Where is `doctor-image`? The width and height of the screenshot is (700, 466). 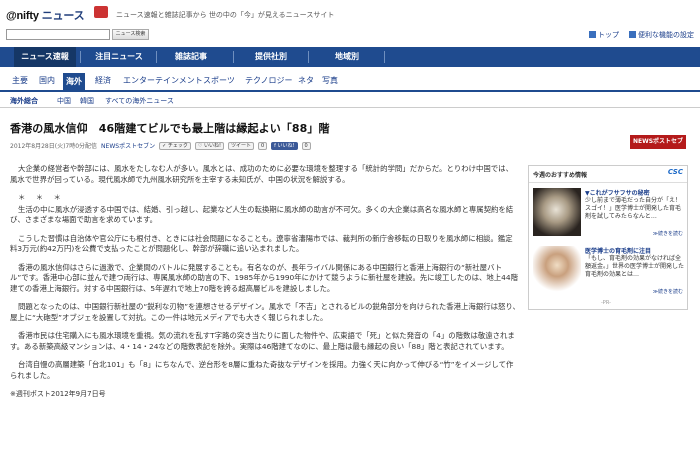 doctor-image is located at coordinates (557, 270).